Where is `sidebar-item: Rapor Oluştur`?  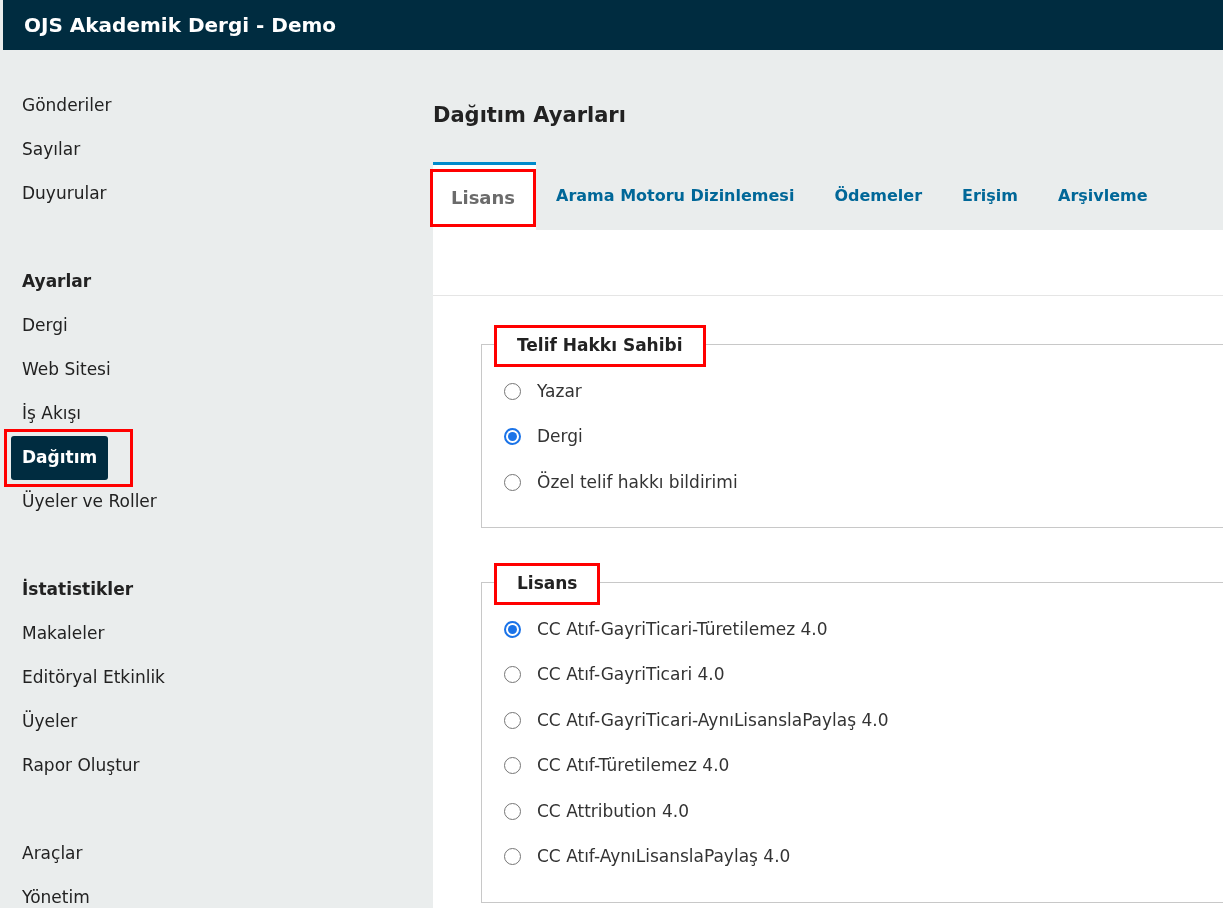 sidebar-item: Rapor Oluştur is located at coordinates (72, 766).